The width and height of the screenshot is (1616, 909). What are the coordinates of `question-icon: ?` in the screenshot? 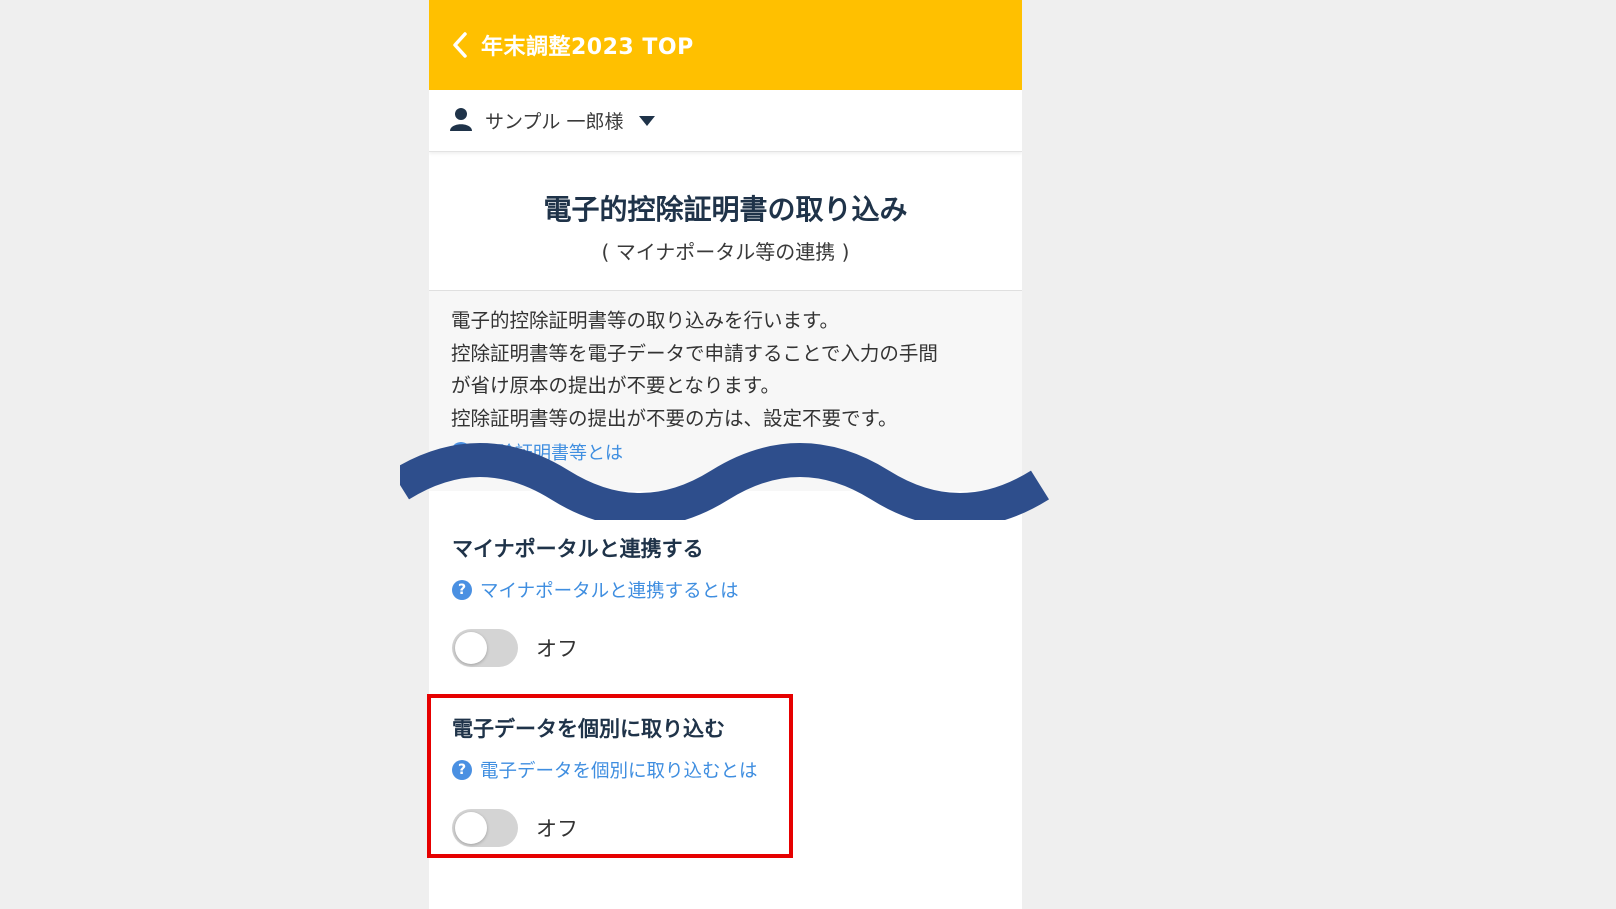 It's located at (462, 590).